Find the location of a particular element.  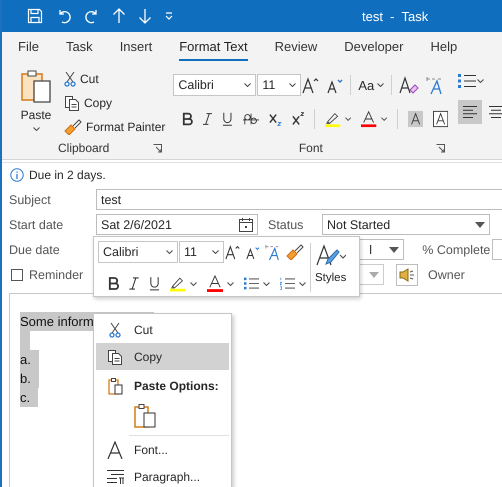

styles-icon is located at coordinates (331, 255).